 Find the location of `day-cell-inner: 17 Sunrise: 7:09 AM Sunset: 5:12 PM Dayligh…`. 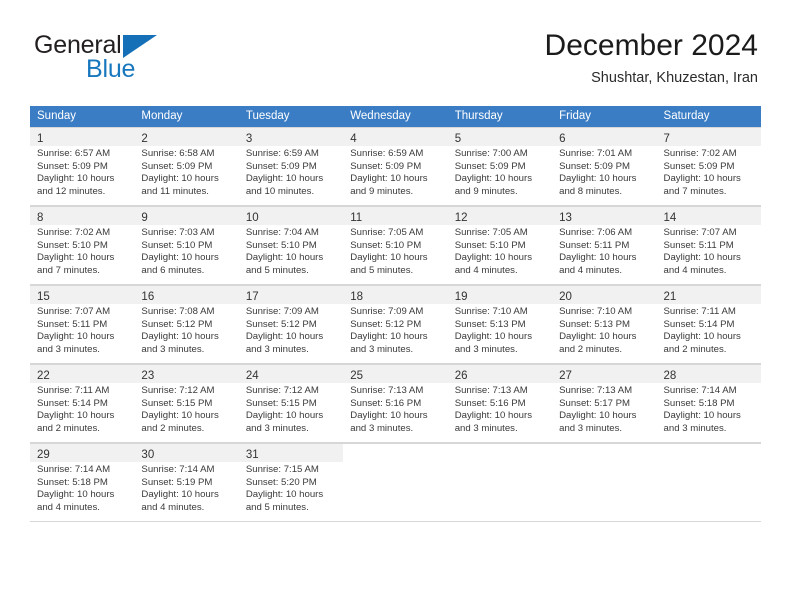

day-cell-inner: 17 Sunrise: 7:09 AM Sunset: 5:12 PM Dayligh… is located at coordinates (291, 324).